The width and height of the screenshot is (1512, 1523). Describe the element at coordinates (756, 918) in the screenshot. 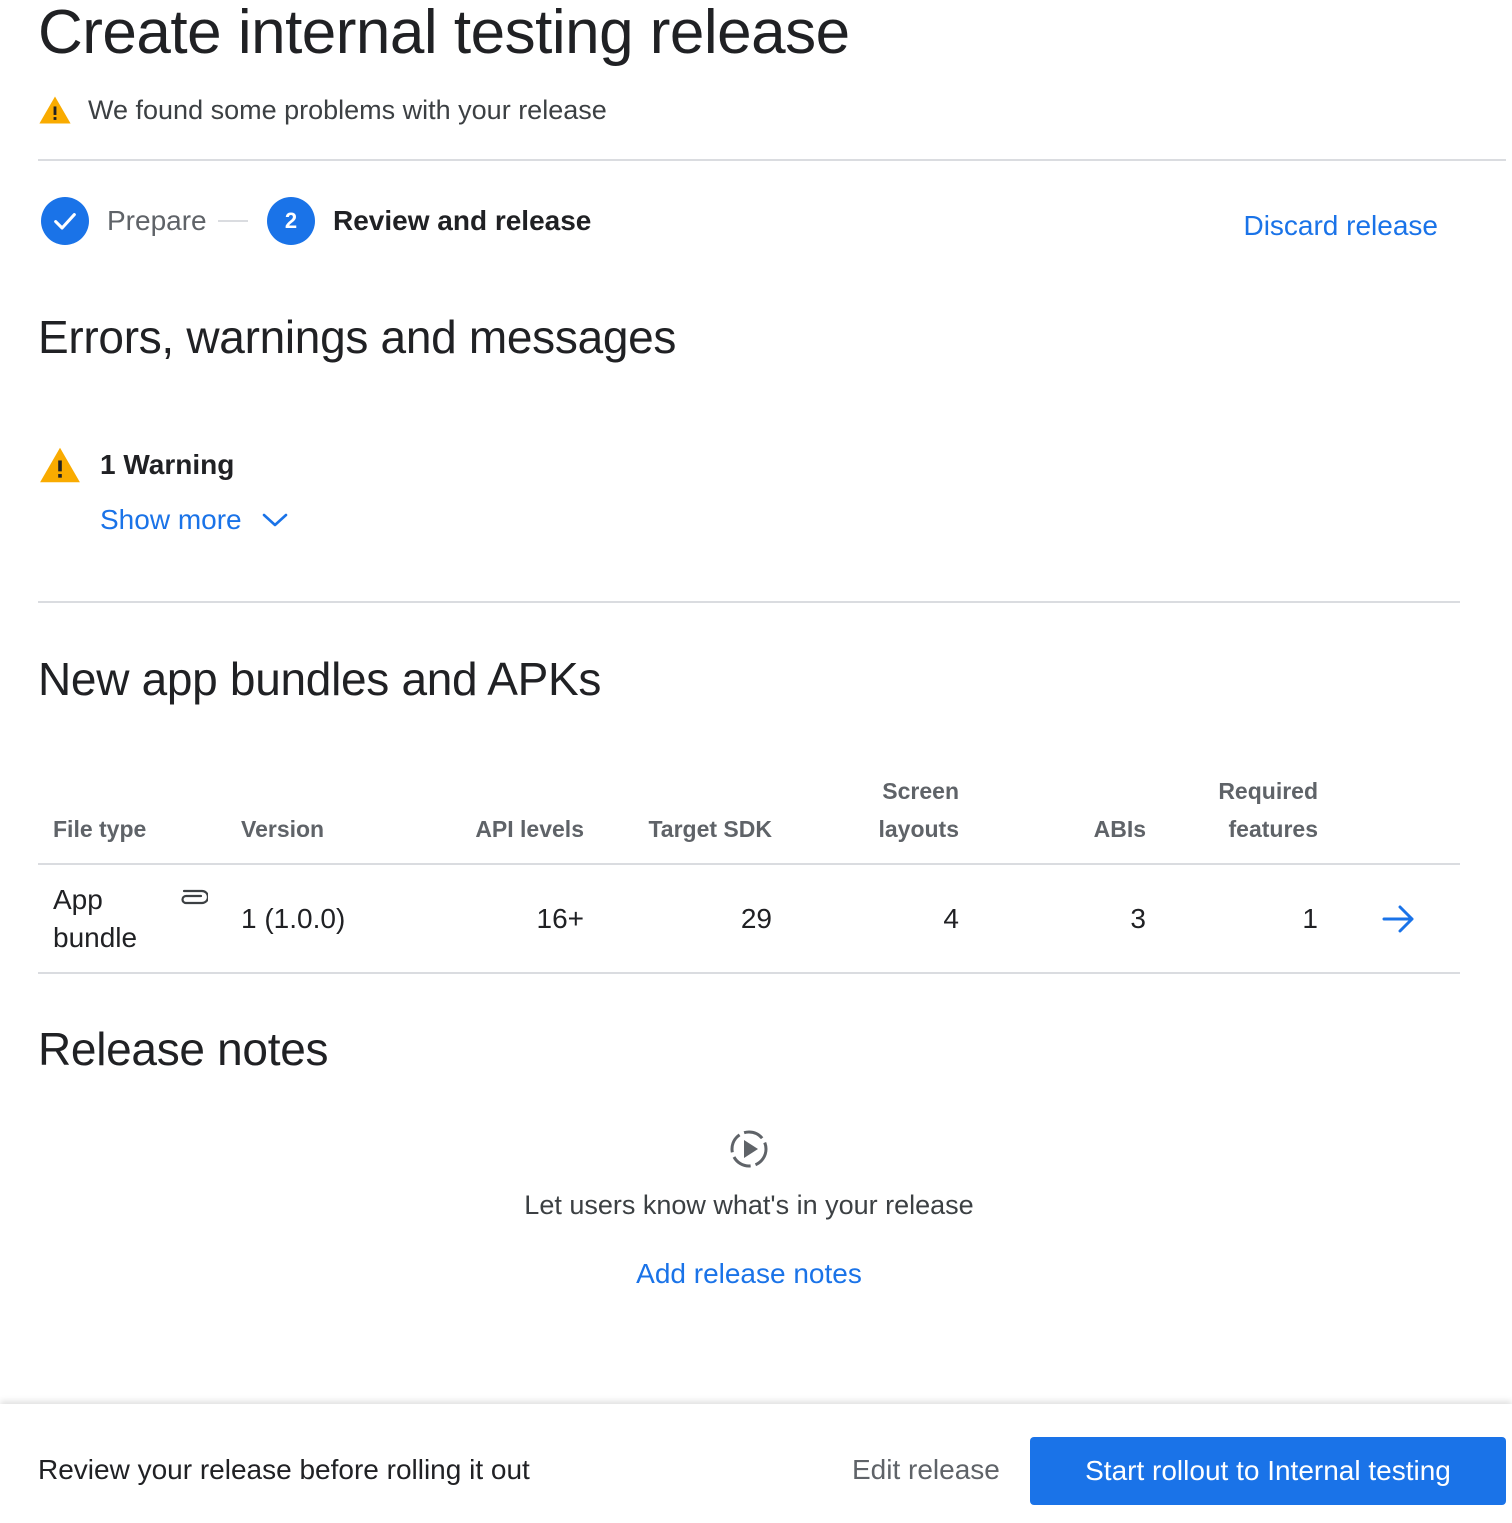

I see `cell-target-sdk: 29` at that location.